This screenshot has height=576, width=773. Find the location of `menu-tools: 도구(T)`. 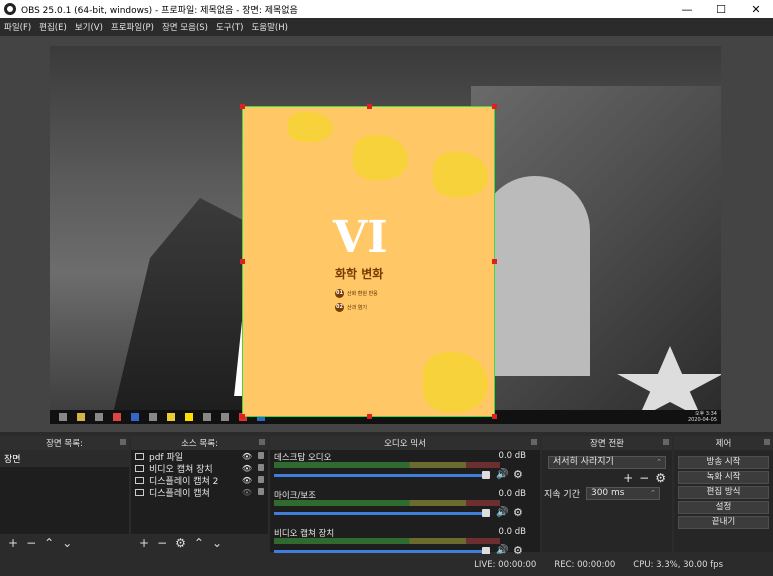

menu-tools: 도구(T) is located at coordinates (229, 27).